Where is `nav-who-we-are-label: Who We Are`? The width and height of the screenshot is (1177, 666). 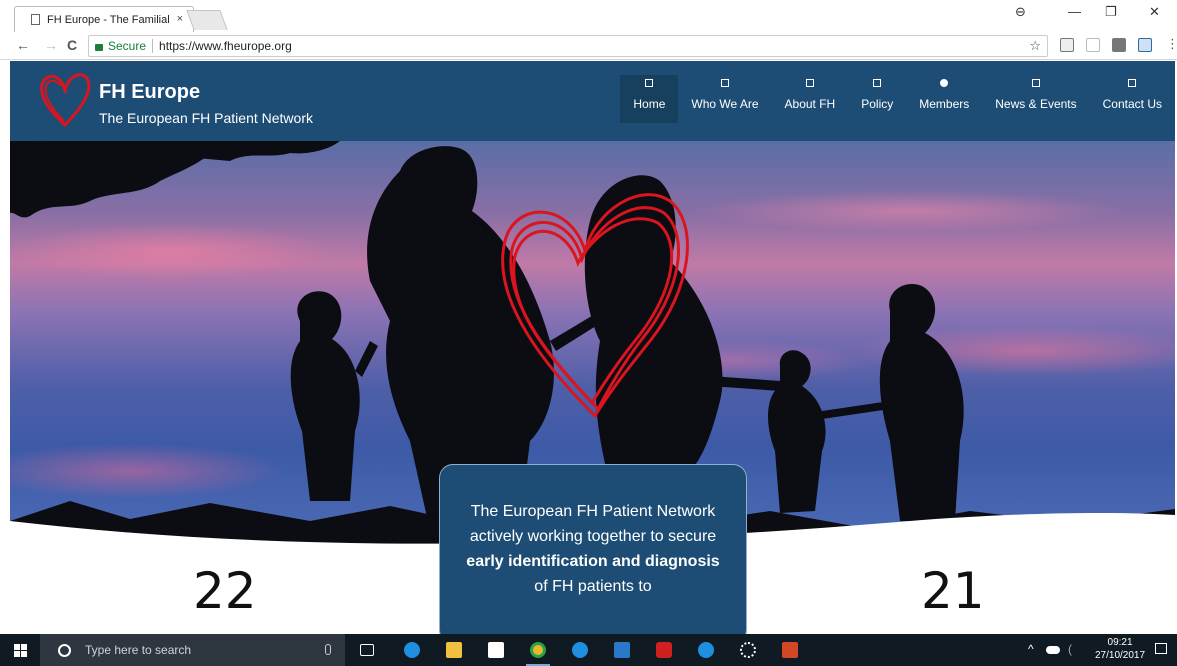 nav-who-we-are-label: Who We Are is located at coordinates (725, 104).